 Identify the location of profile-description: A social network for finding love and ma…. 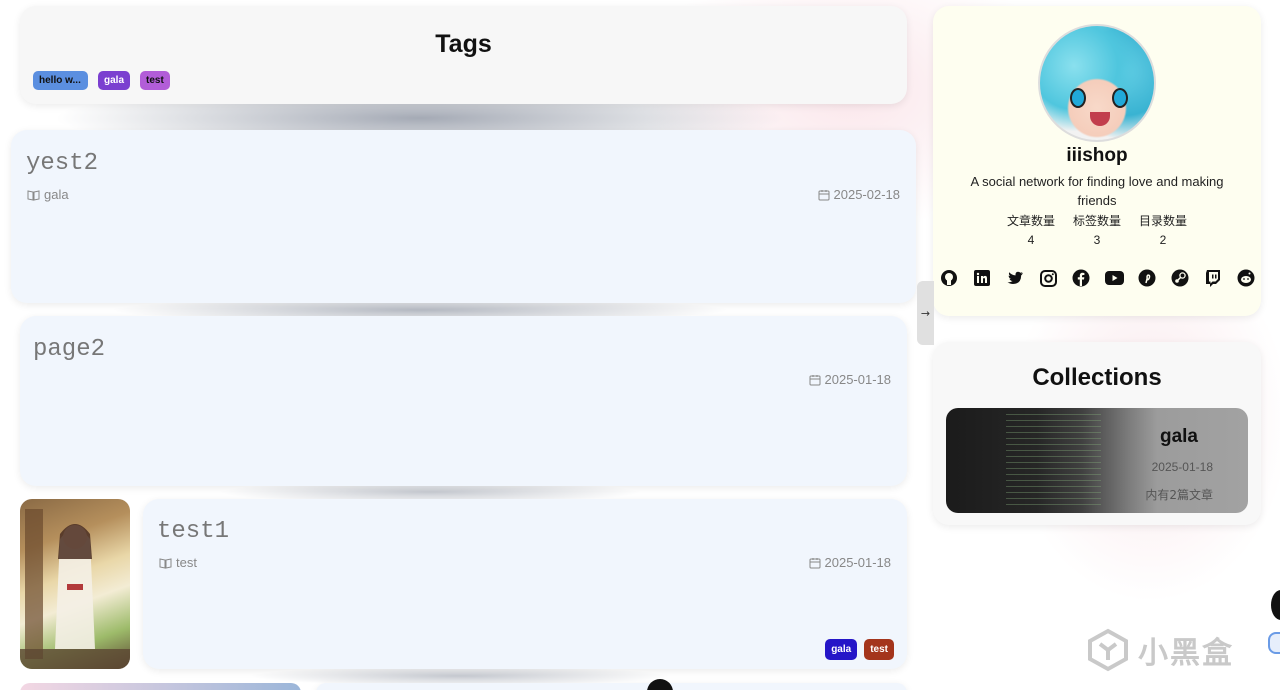
(1097, 191).